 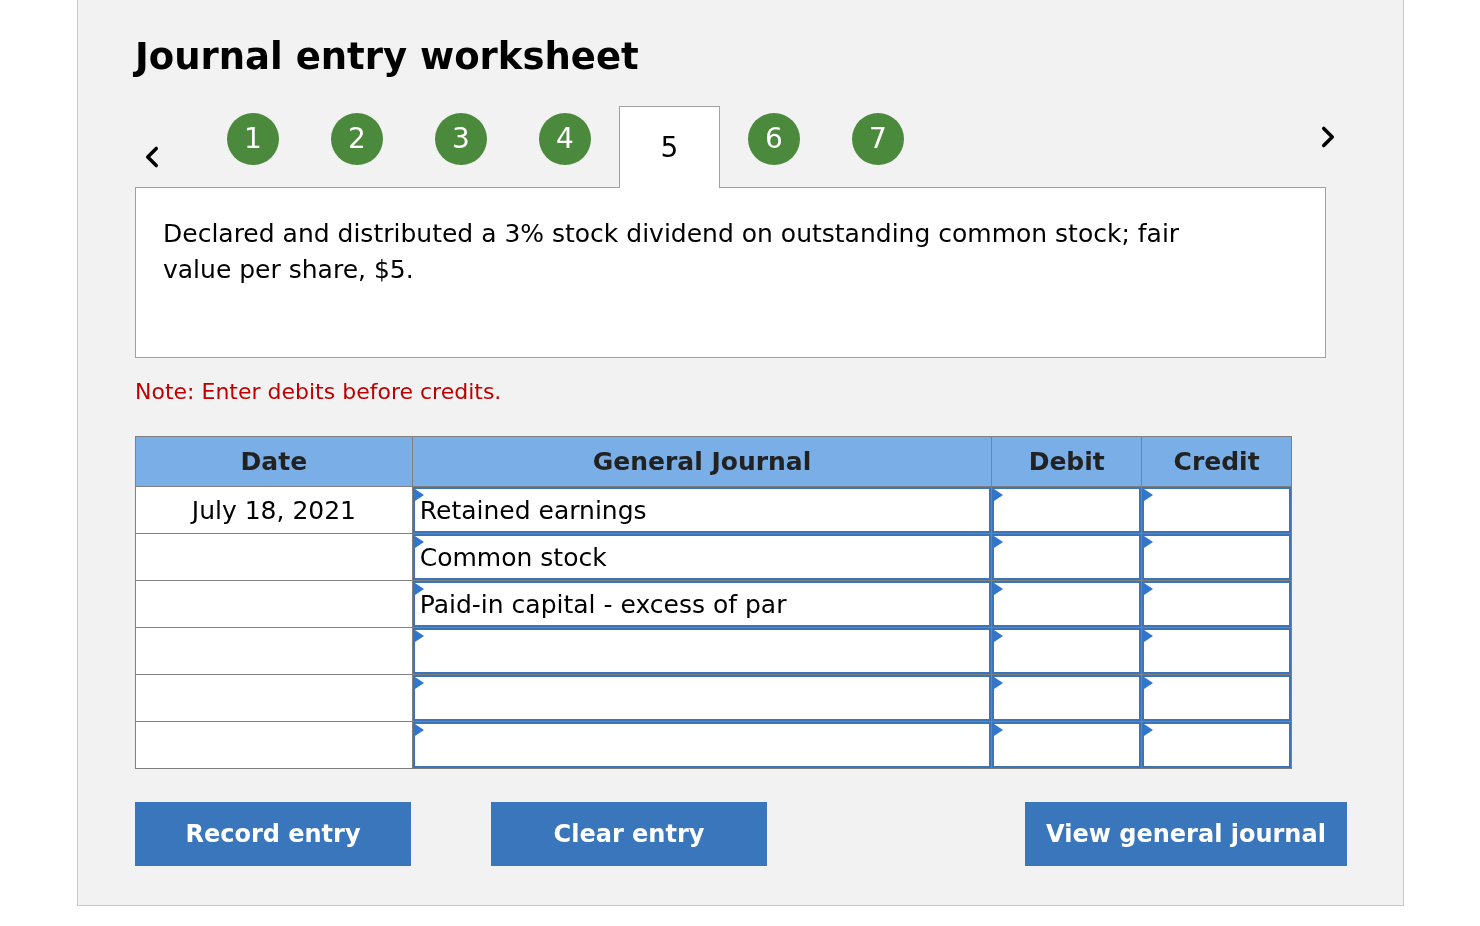 I want to click on action-button: Clear entry, so click(x=629, y=834).